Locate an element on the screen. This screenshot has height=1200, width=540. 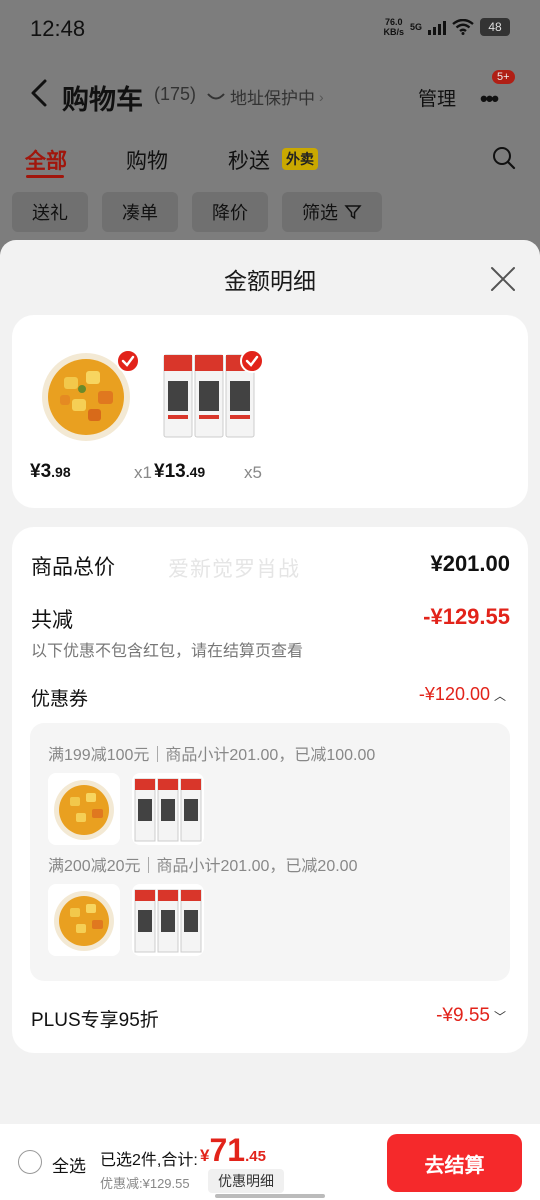
tab-shopping: 购物 is located at coordinates (147, 160).